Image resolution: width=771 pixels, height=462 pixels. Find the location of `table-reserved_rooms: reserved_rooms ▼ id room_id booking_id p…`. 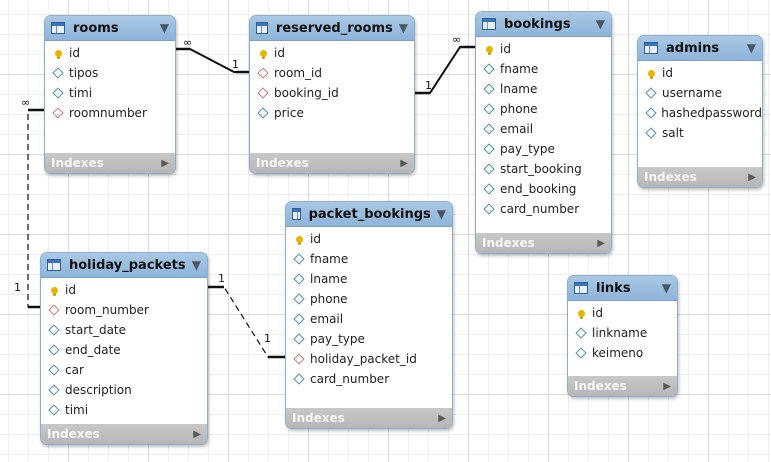

table-reserved_rooms: reserved_rooms ▼ id room_id booking_id p… is located at coordinates (332, 94).